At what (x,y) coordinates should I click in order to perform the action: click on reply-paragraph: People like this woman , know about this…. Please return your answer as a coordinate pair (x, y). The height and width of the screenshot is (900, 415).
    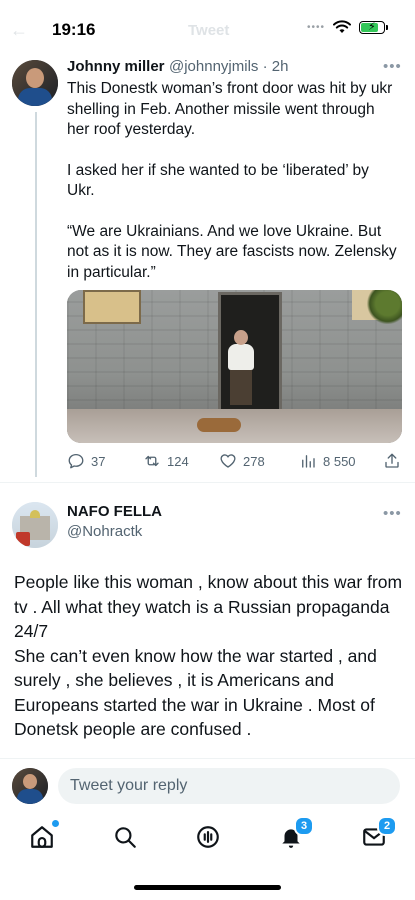
    Looking at the image, I should click on (208, 606).